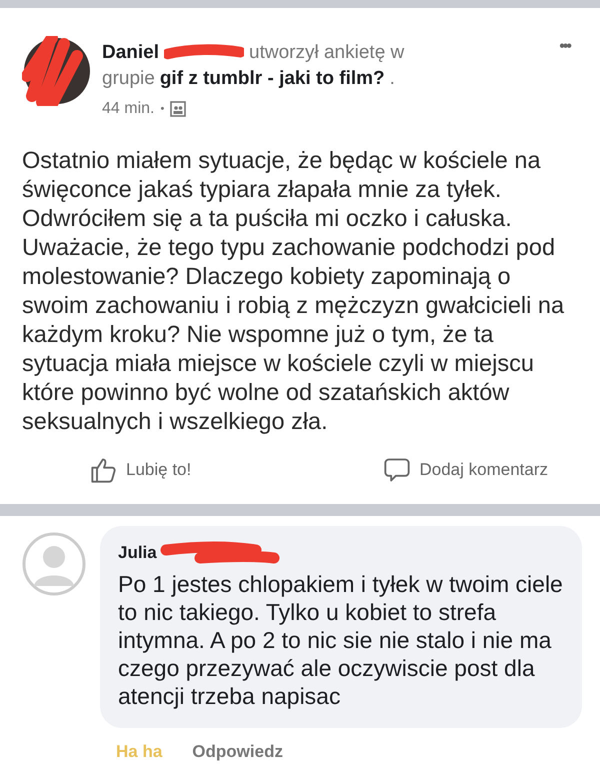 The height and width of the screenshot is (781, 600). Describe the element at coordinates (326, 53) in the screenshot. I see `post-action-text: utworzył ankietę w` at that location.